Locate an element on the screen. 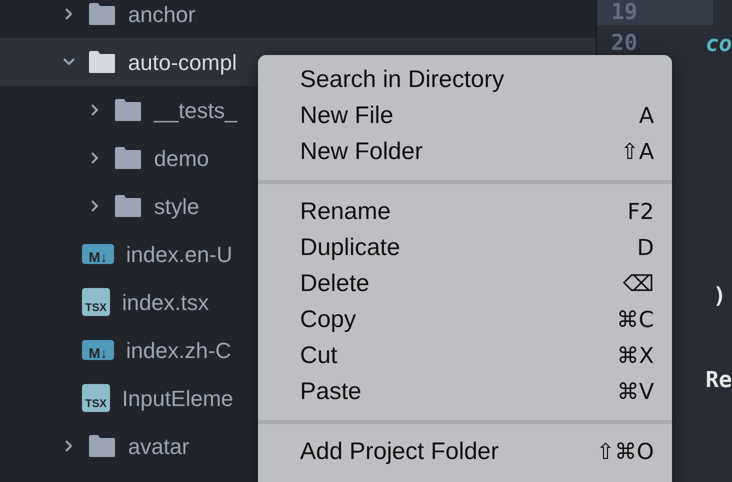 The image size is (732, 482). tree-item-label: auto-compl is located at coordinates (182, 62).